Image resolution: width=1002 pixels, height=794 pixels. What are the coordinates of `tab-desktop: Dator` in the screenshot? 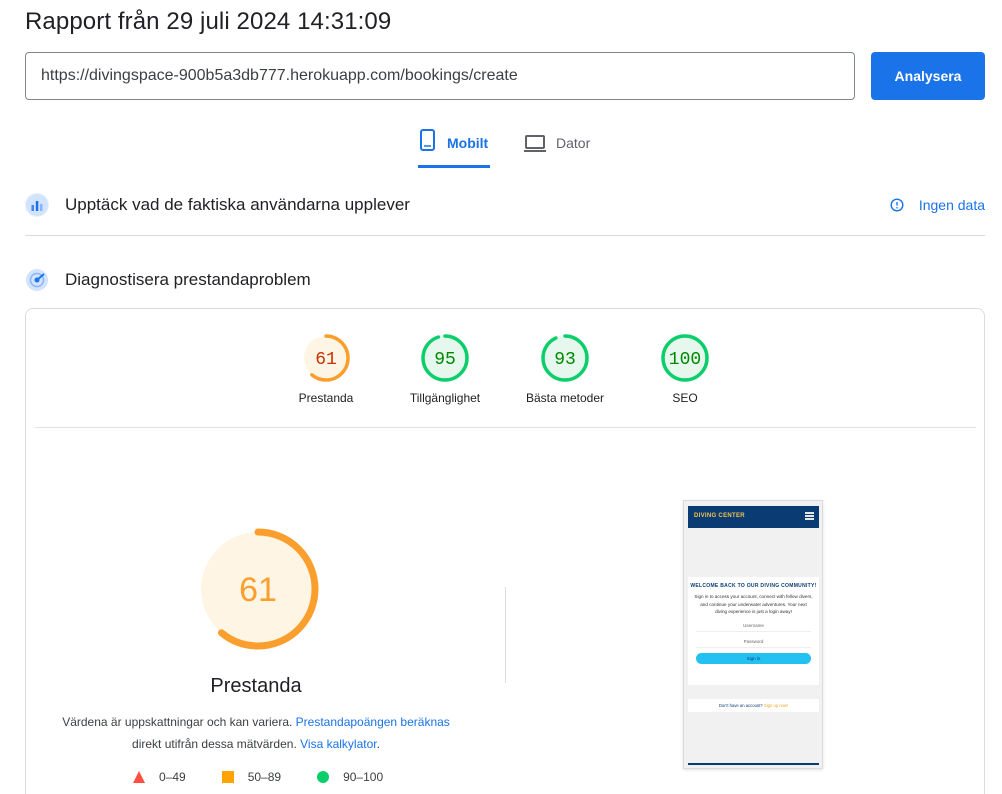 It's located at (556, 148).